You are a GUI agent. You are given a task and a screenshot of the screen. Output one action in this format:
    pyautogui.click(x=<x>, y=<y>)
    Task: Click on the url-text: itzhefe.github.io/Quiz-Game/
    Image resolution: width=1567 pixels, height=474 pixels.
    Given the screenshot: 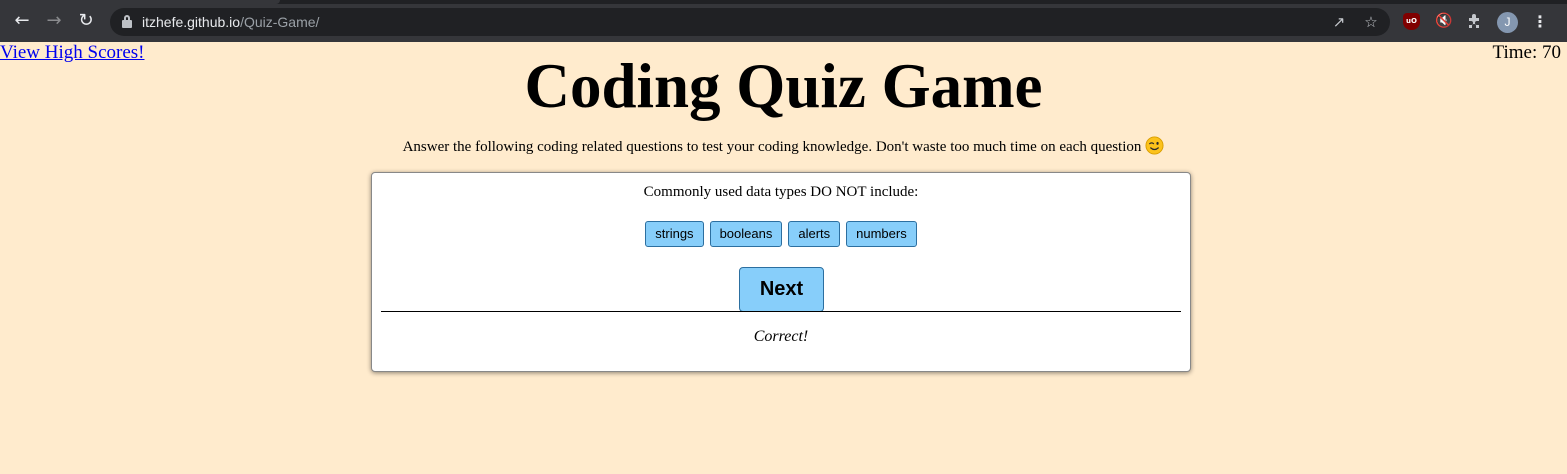 What is the action you would take?
    pyautogui.click(x=230, y=22)
    